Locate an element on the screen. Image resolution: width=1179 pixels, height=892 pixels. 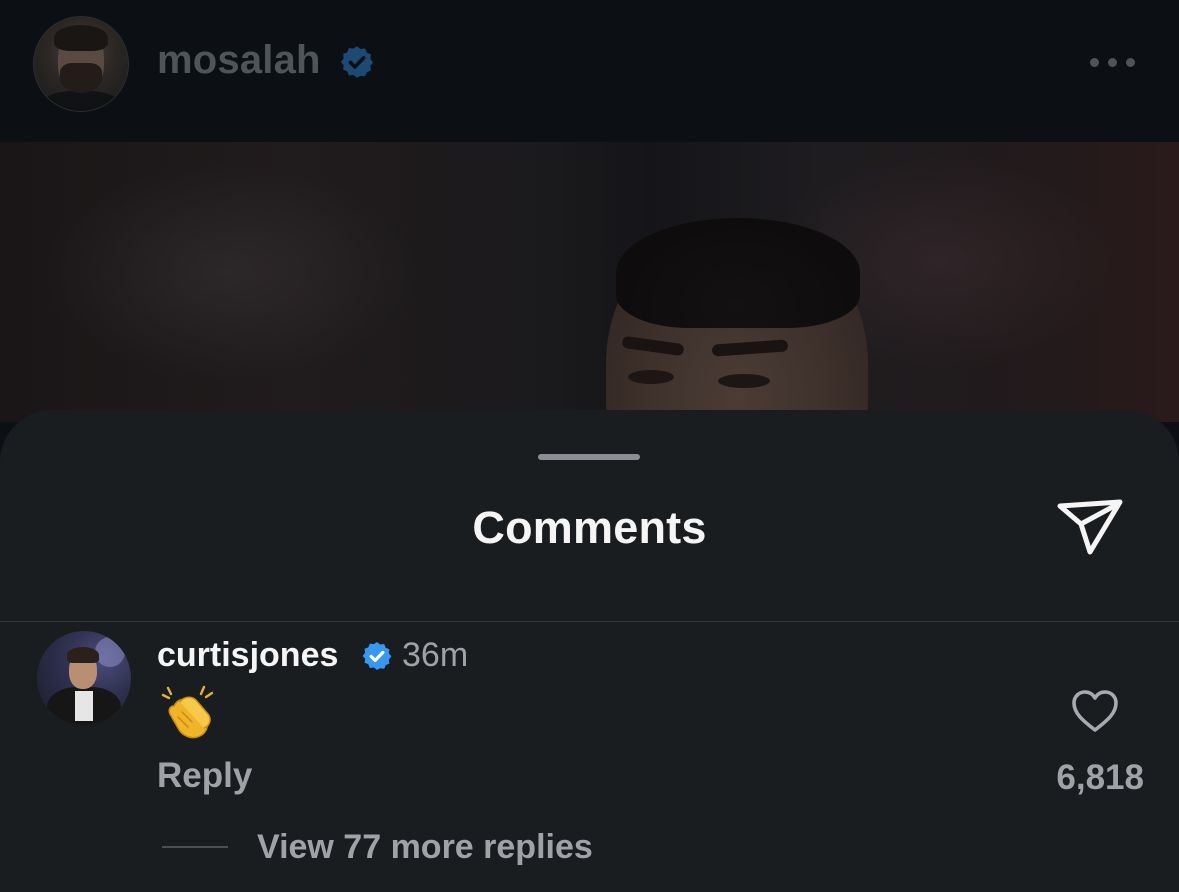
avatar-beard is located at coordinates (81, 78).